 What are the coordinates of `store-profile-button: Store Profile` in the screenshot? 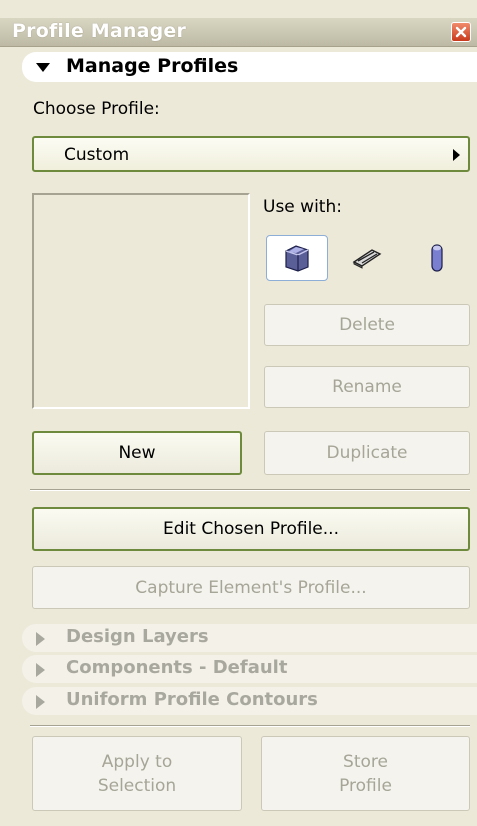 It's located at (365, 773).